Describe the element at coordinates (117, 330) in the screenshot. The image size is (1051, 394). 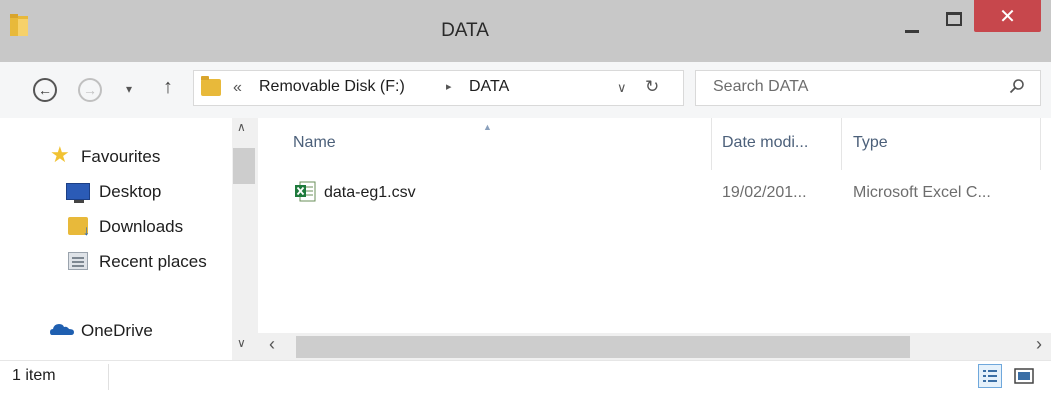
I see `nav-item-label: OneDrive` at that location.